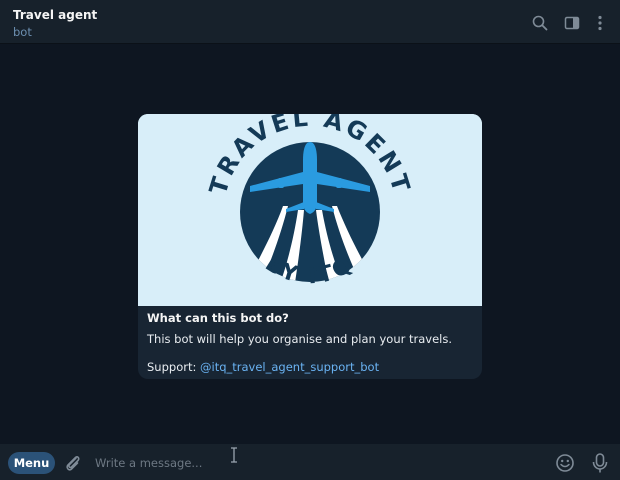 The height and width of the screenshot is (480, 620). Describe the element at coordinates (73, 463) in the screenshot. I see `attach-icon` at that location.